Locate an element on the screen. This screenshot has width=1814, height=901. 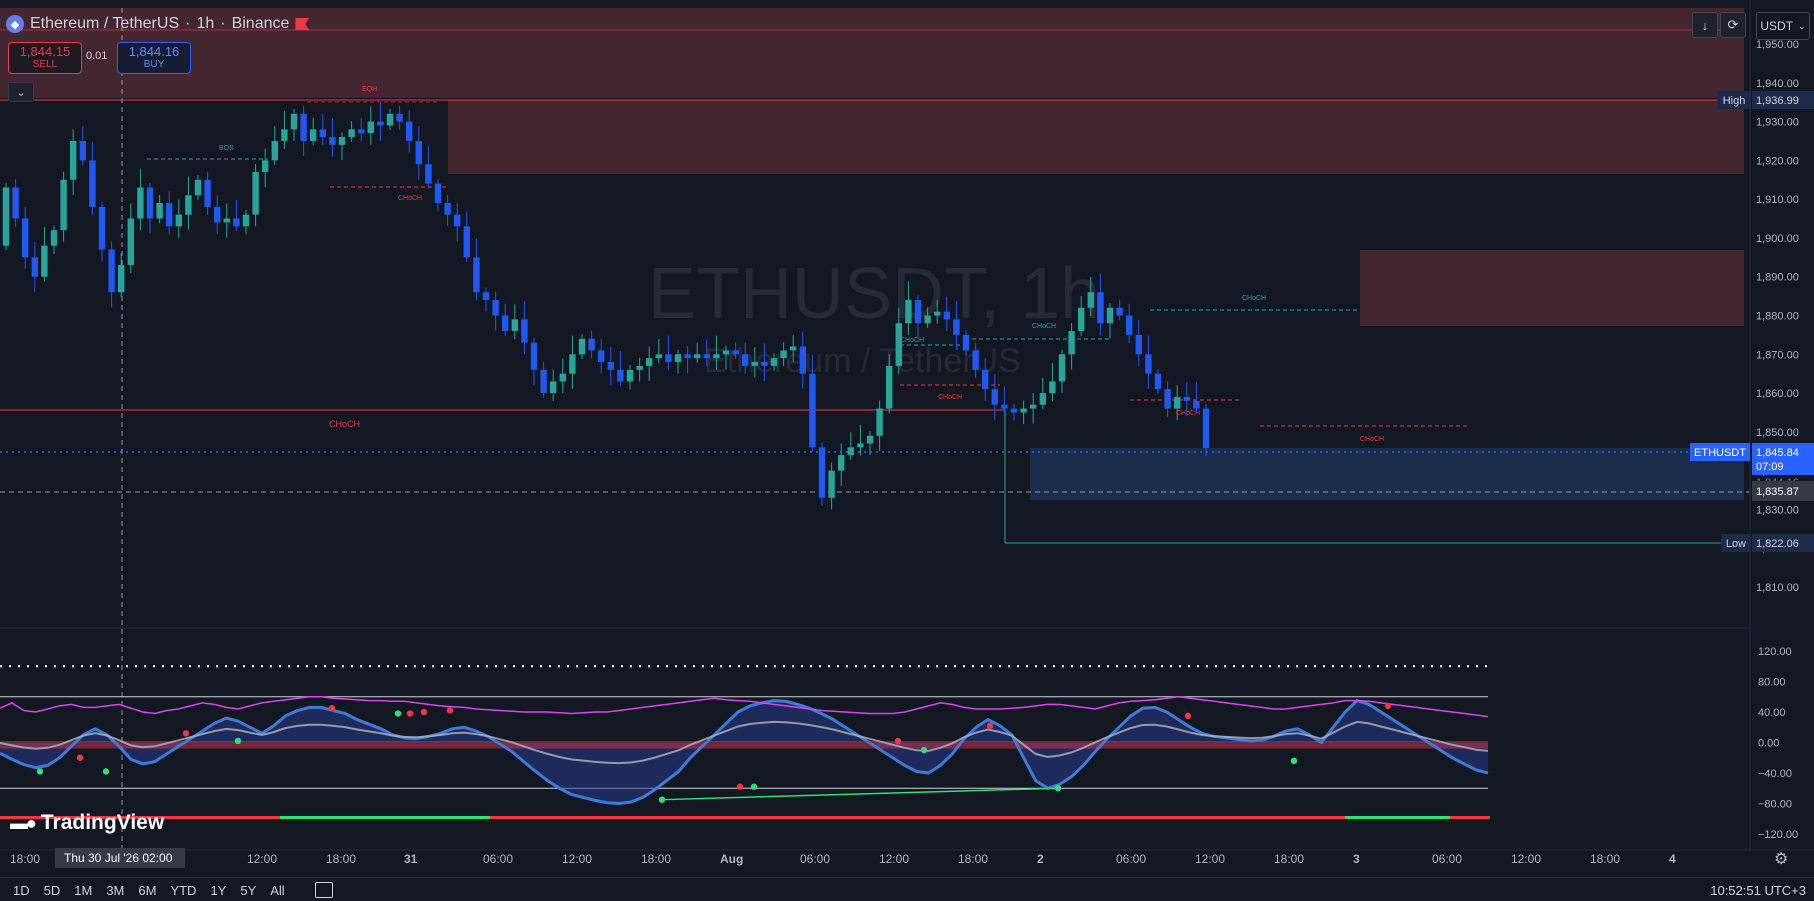
flag-icon is located at coordinates (302, 24).